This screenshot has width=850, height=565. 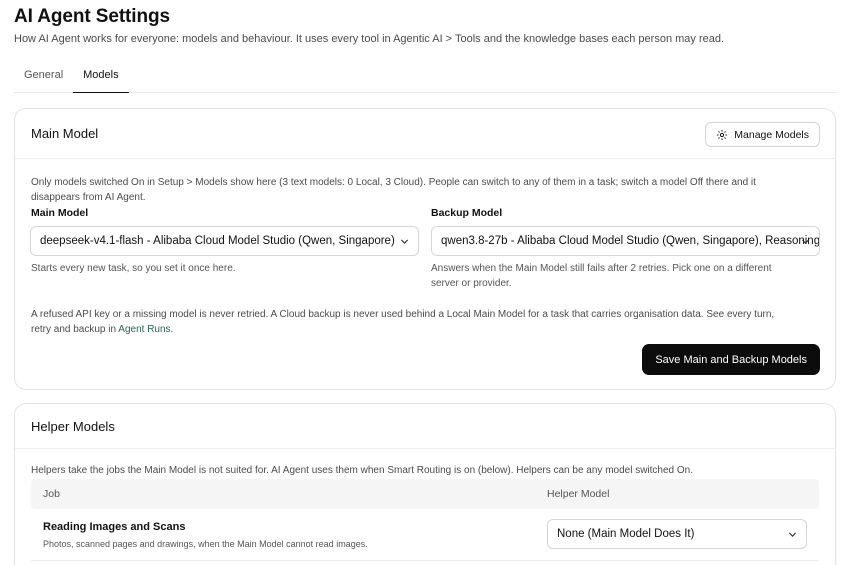 I want to click on helper-models-card-header: Helper Models, so click(x=425, y=426).